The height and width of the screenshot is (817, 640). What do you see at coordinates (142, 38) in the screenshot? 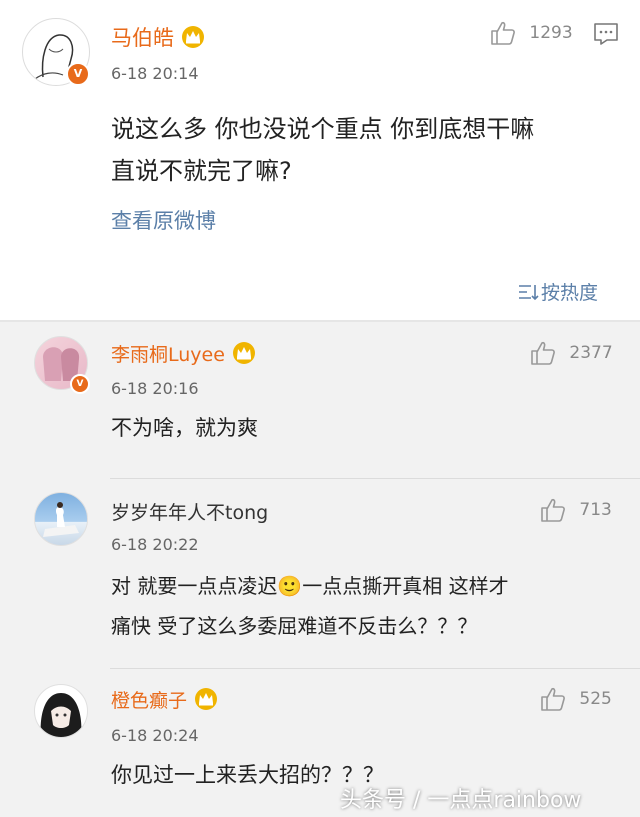
I see `post-username-text: 马伯皓` at bounding box center [142, 38].